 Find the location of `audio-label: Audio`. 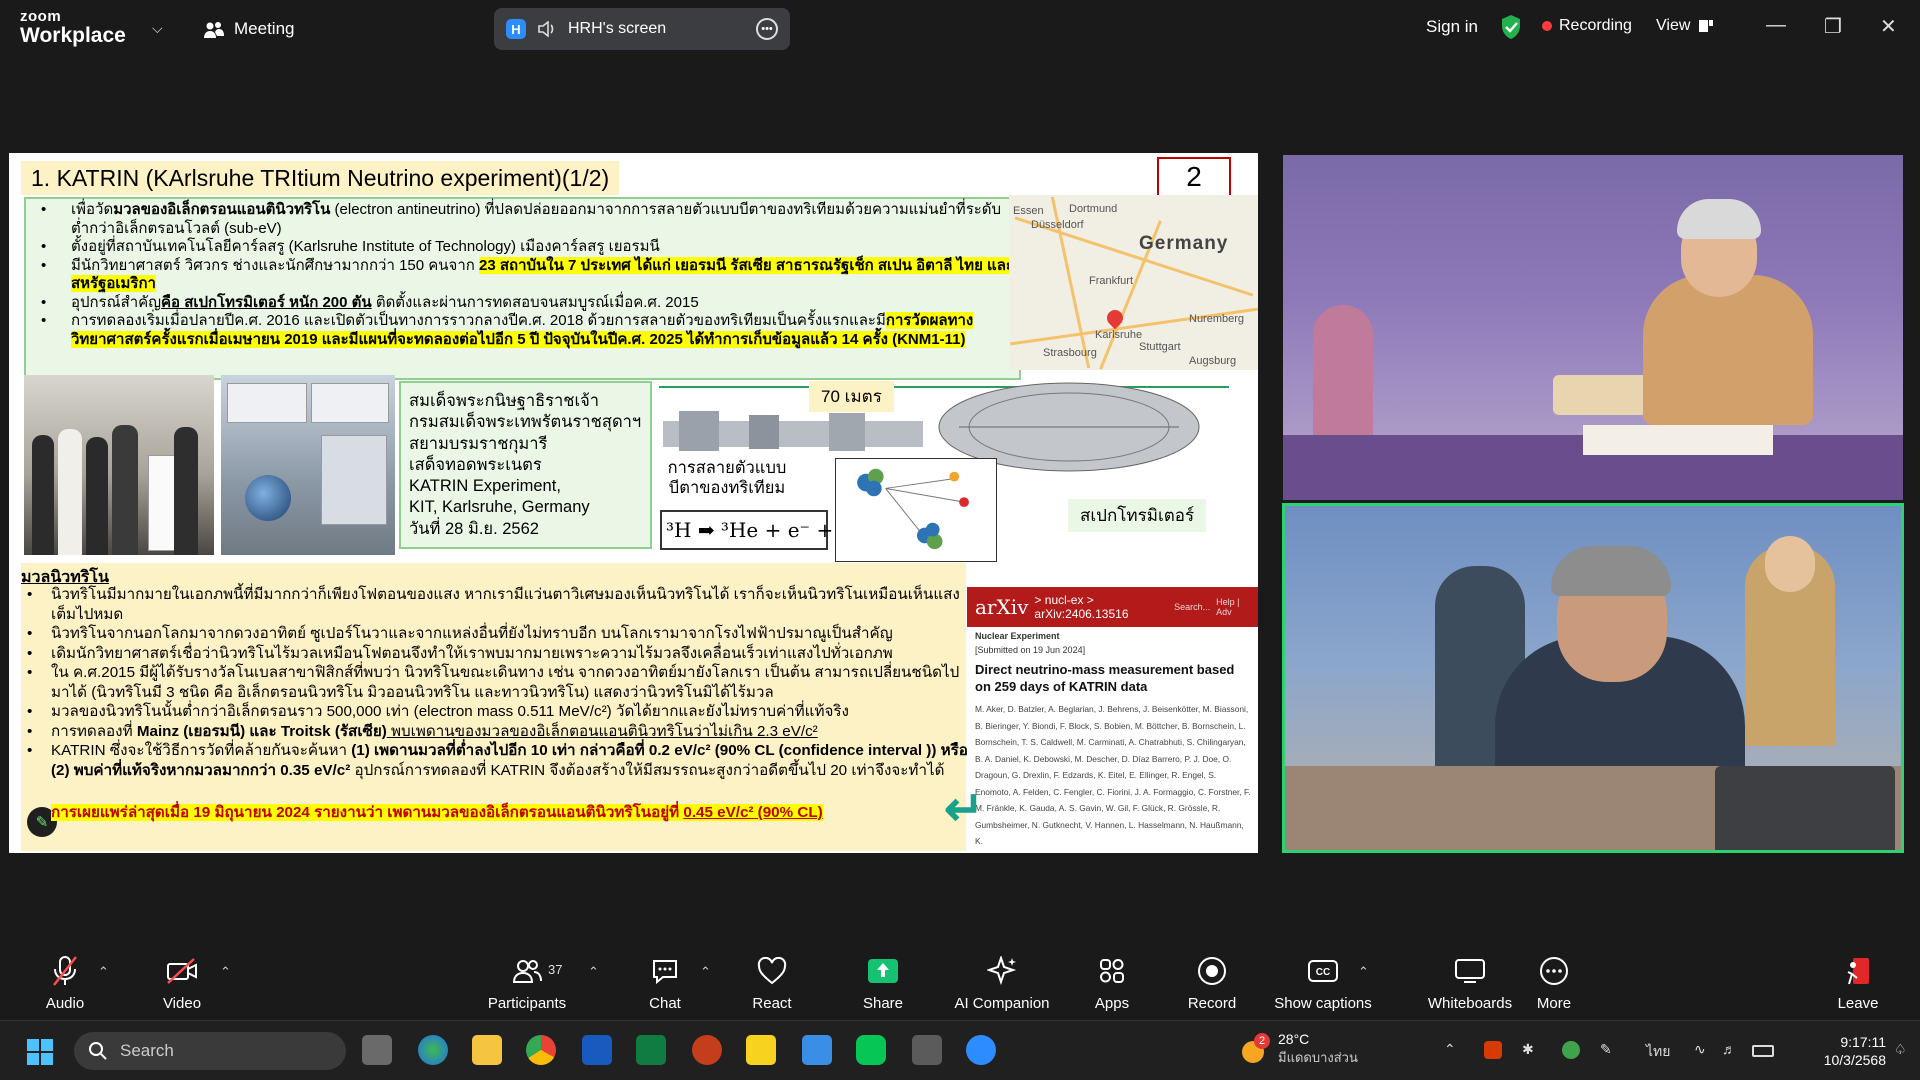

audio-label: Audio is located at coordinates (65, 1003).